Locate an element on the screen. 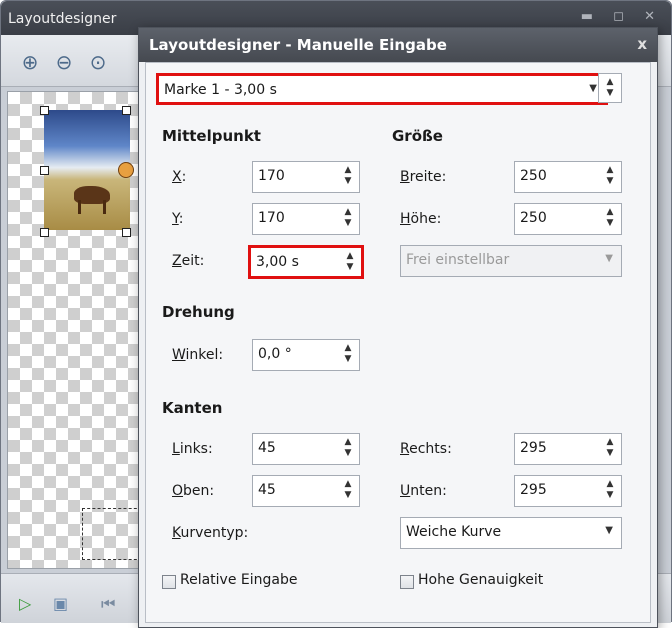 The width and height of the screenshot is (672, 628). play-icon: ▷ is located at coordinates (25, 603).